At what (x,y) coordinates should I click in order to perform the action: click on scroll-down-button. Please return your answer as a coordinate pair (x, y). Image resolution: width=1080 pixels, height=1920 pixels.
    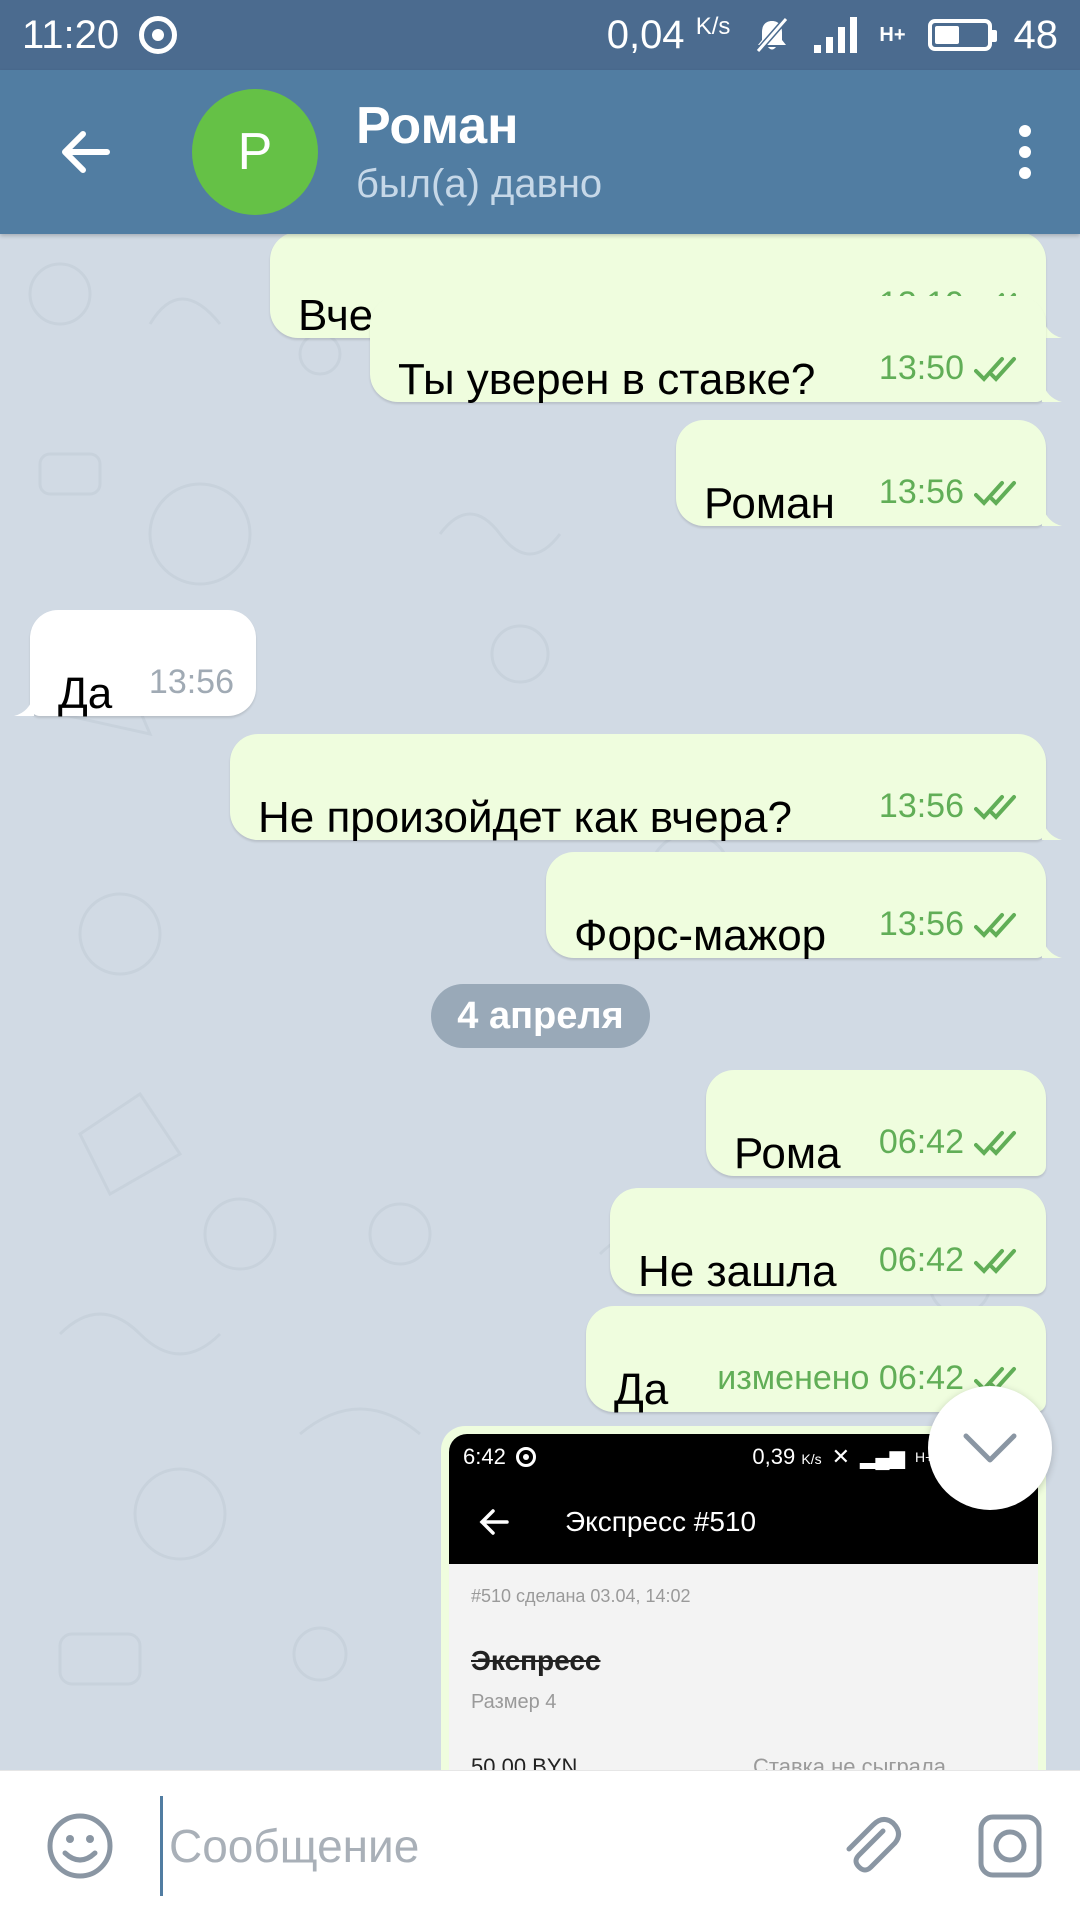
    Looking at the image, I should click on (990, 1448).